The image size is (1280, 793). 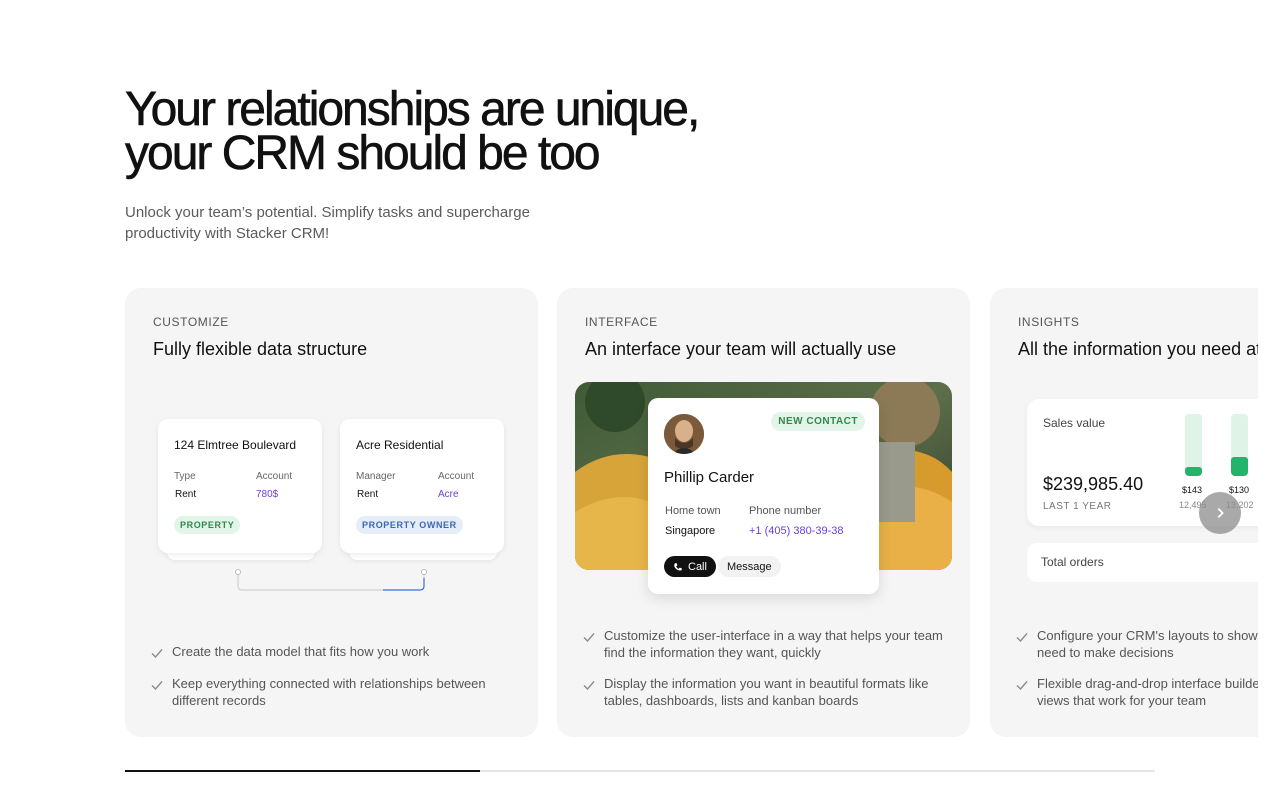 What do you see at coordinates (409, 525) in the screenshot?
I see `record-type-badge: PROPERTY OWNER` at bounding box center [409, 525].